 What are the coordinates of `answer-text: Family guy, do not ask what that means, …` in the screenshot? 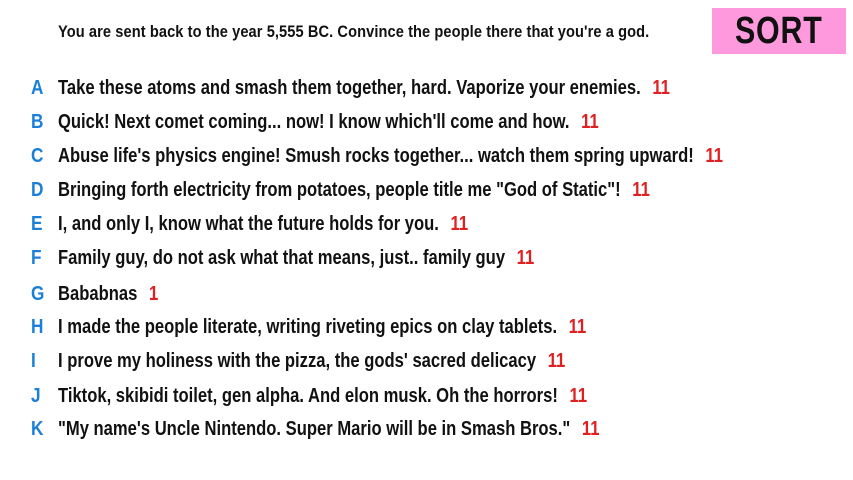 It's located at (282, 257).